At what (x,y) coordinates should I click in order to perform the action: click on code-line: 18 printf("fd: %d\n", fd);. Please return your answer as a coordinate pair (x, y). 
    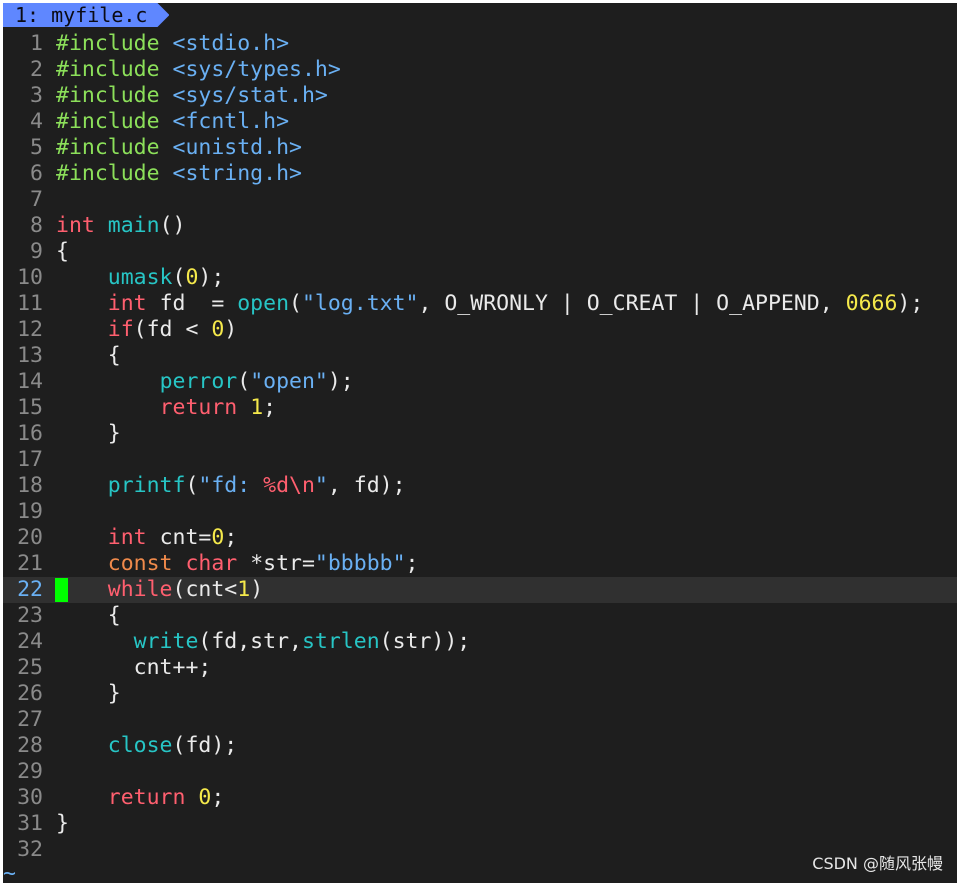
    Looking at the image, I should click on (480, 486).